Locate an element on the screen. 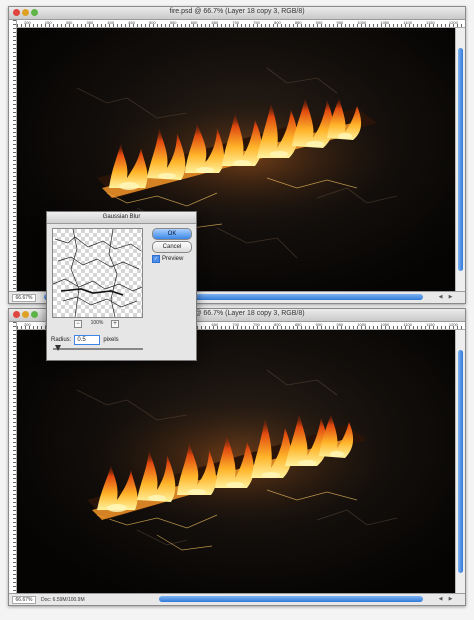 This screenshot has width=474, height=620. ruler-tick-label: 250 is located at coordinates (48, 22).